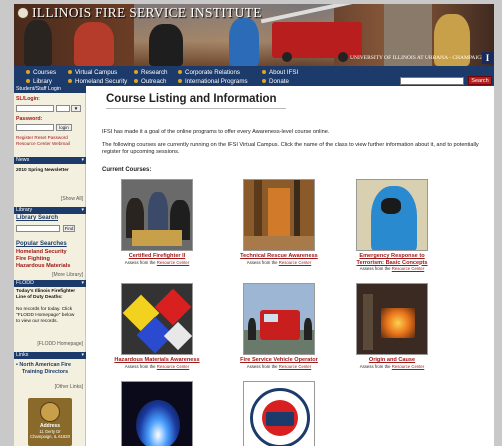 The image size is (502, 446). What do you see at coordinates (220, 81) in the screenshot?
I see `nav-item-international-programs: International Programs` at bounding box center [220, 81].